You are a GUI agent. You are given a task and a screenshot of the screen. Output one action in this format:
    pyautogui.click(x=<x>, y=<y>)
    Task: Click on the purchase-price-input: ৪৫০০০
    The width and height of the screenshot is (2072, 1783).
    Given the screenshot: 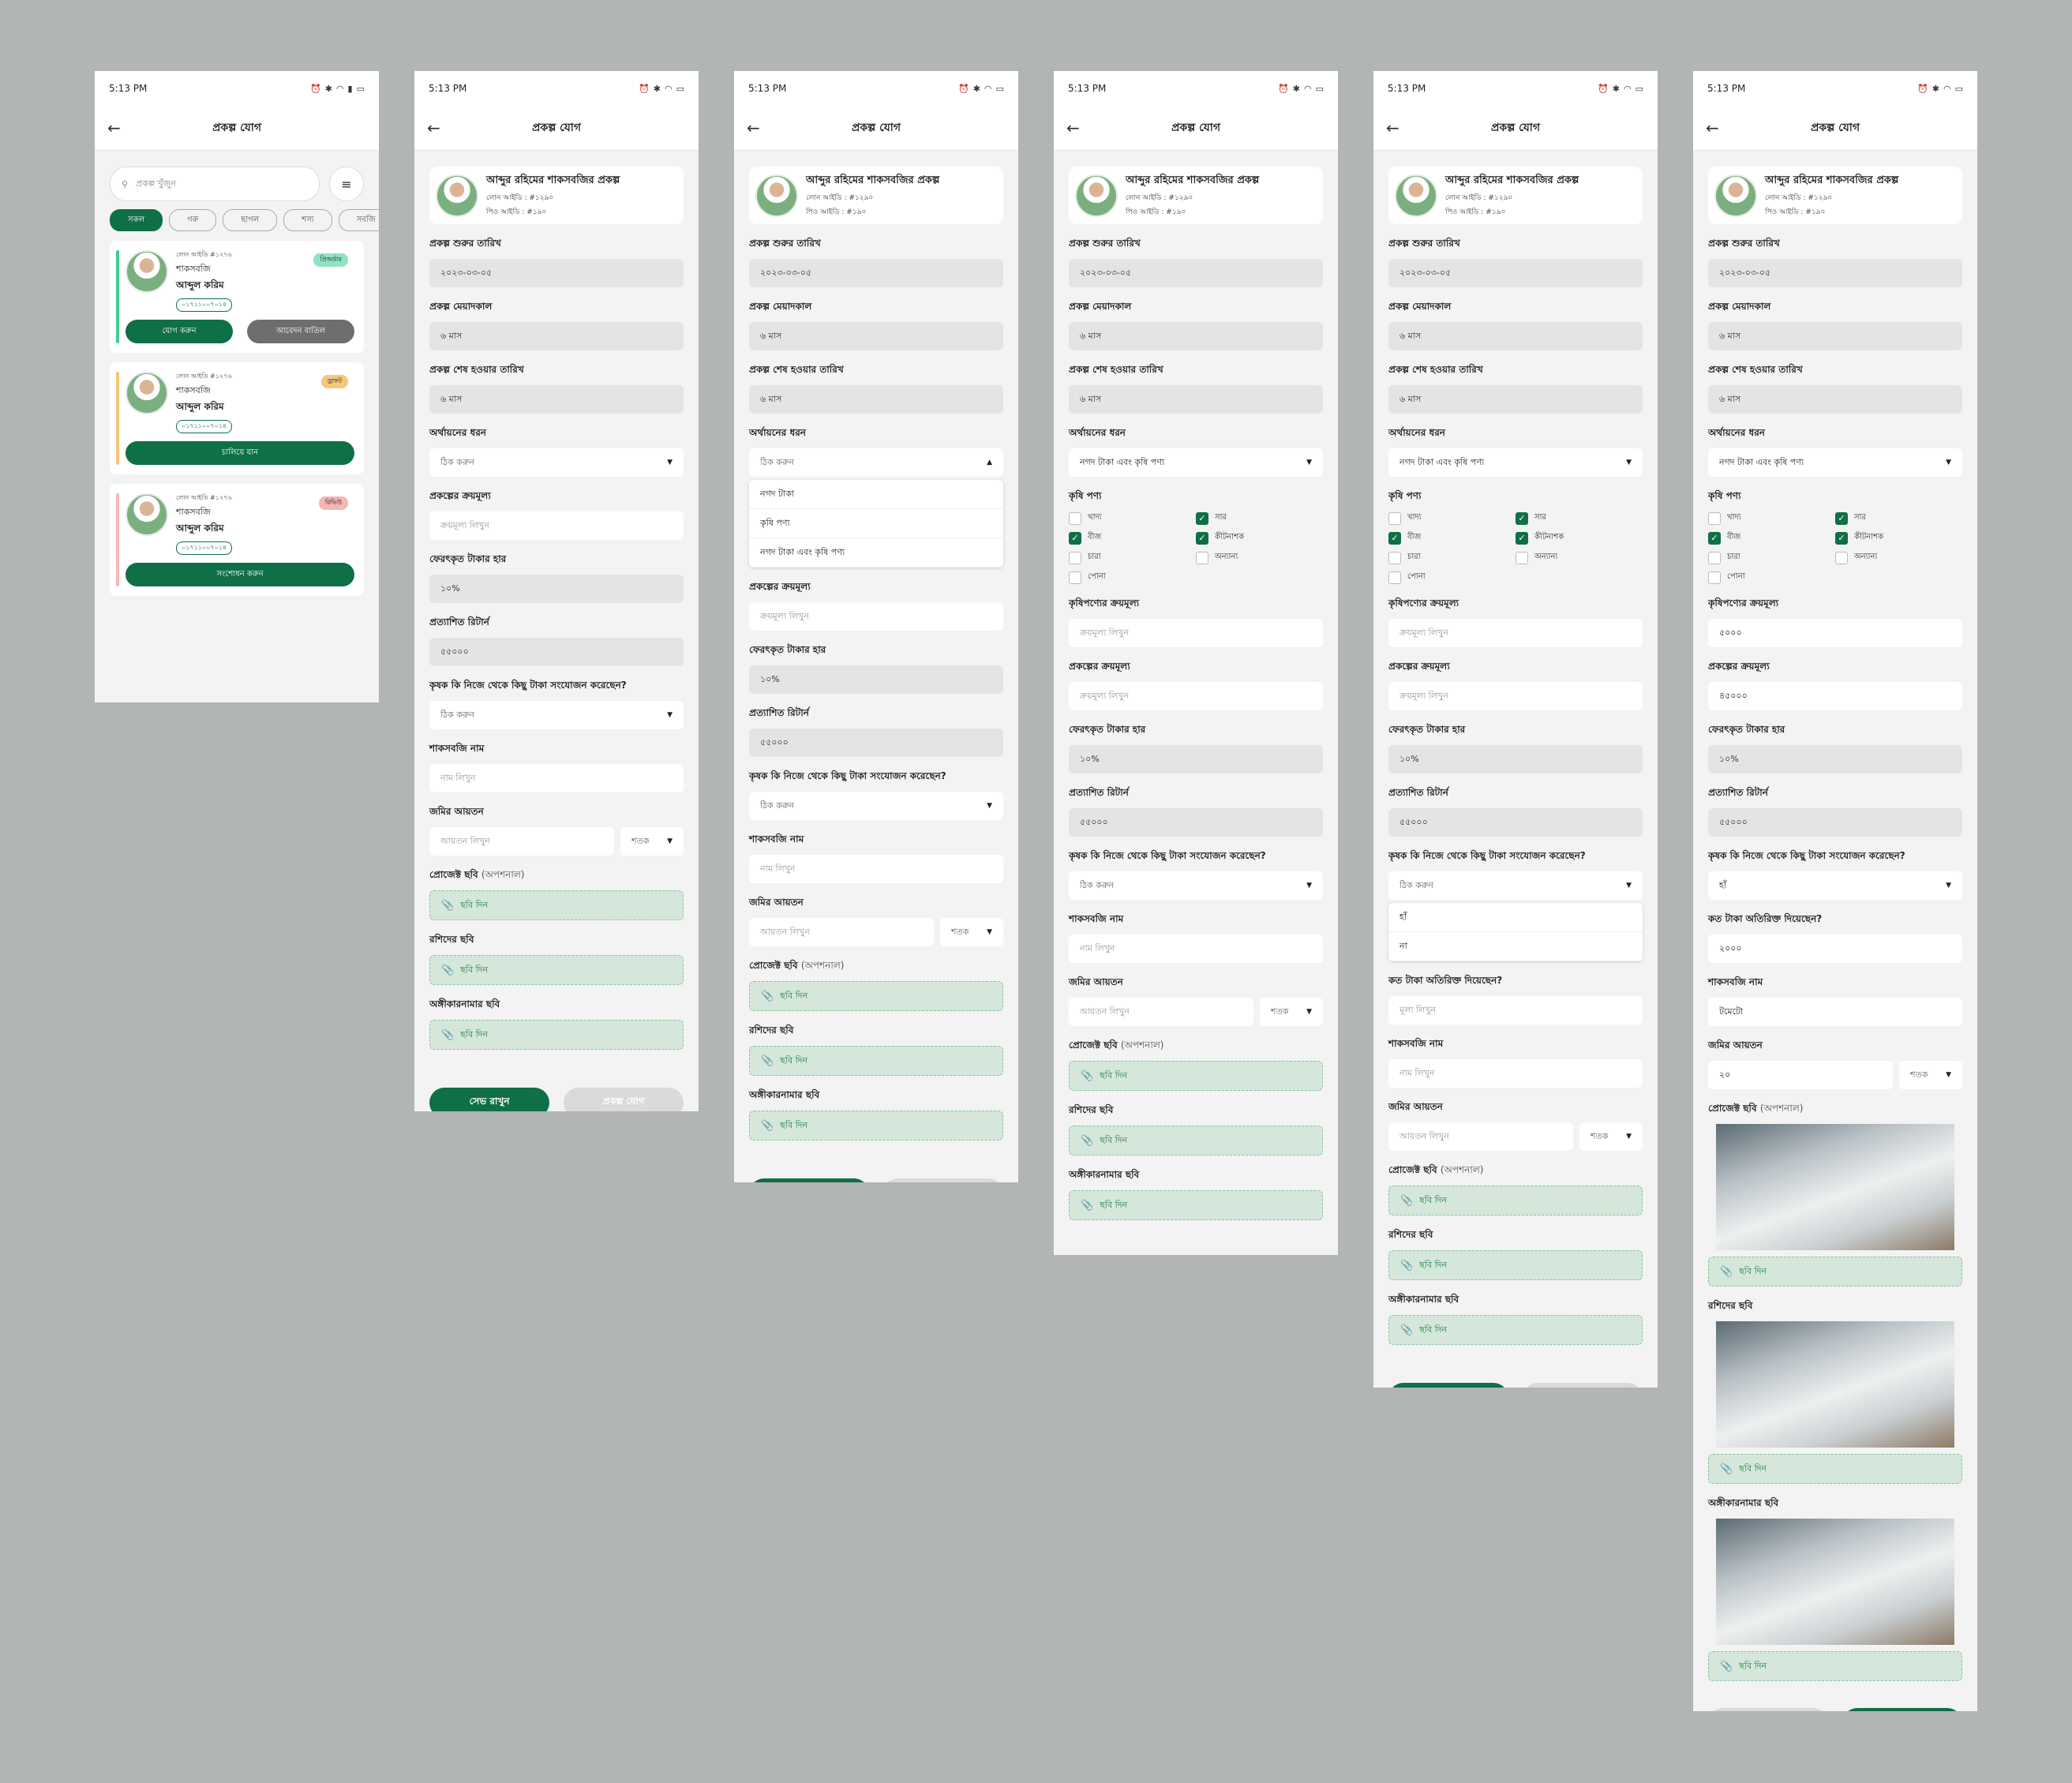 What is the action you would take?
    pyautogui.click(x=1835, y=696)
    